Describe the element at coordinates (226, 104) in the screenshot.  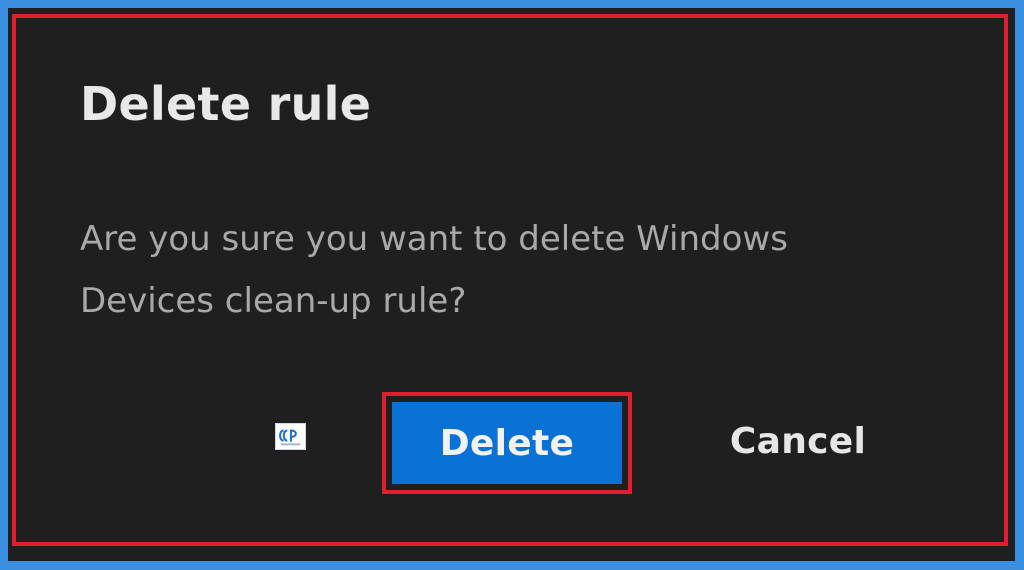
I see `dialog-title: Delete rule` at that location.